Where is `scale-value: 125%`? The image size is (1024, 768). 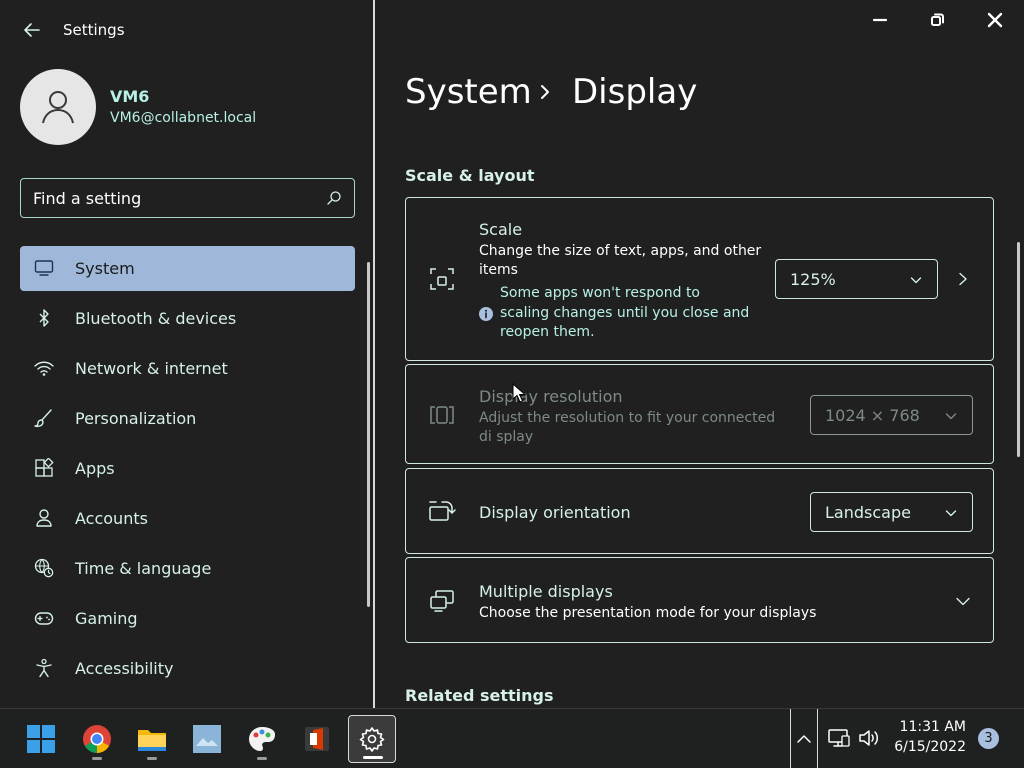 scale-value: 125% is located at coordinates (813, 279).